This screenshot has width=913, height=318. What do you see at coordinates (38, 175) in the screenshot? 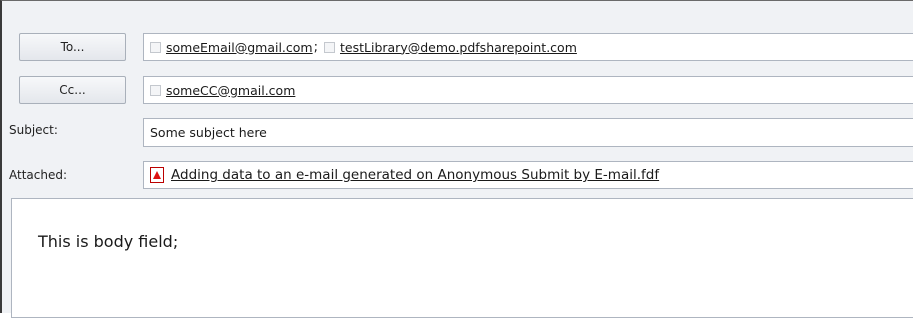
I see `attached-label: Attached:` at bounding box center [38, 175].